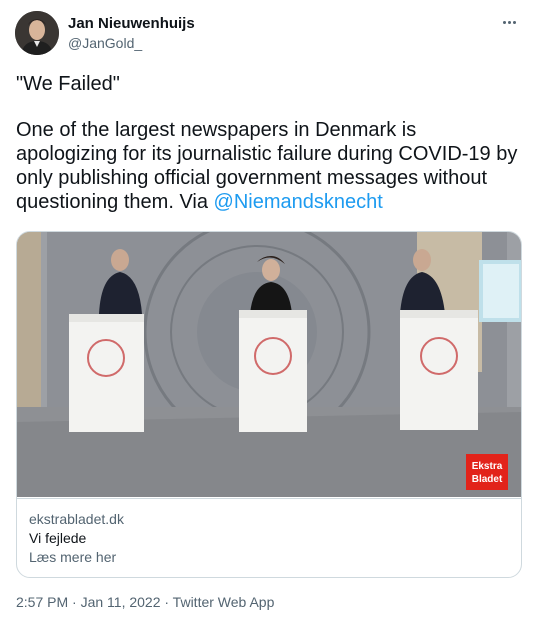 The height and width of the screenshot is (625, 537). I want to click on author-handle: @JanGold_, so click(105, 43).